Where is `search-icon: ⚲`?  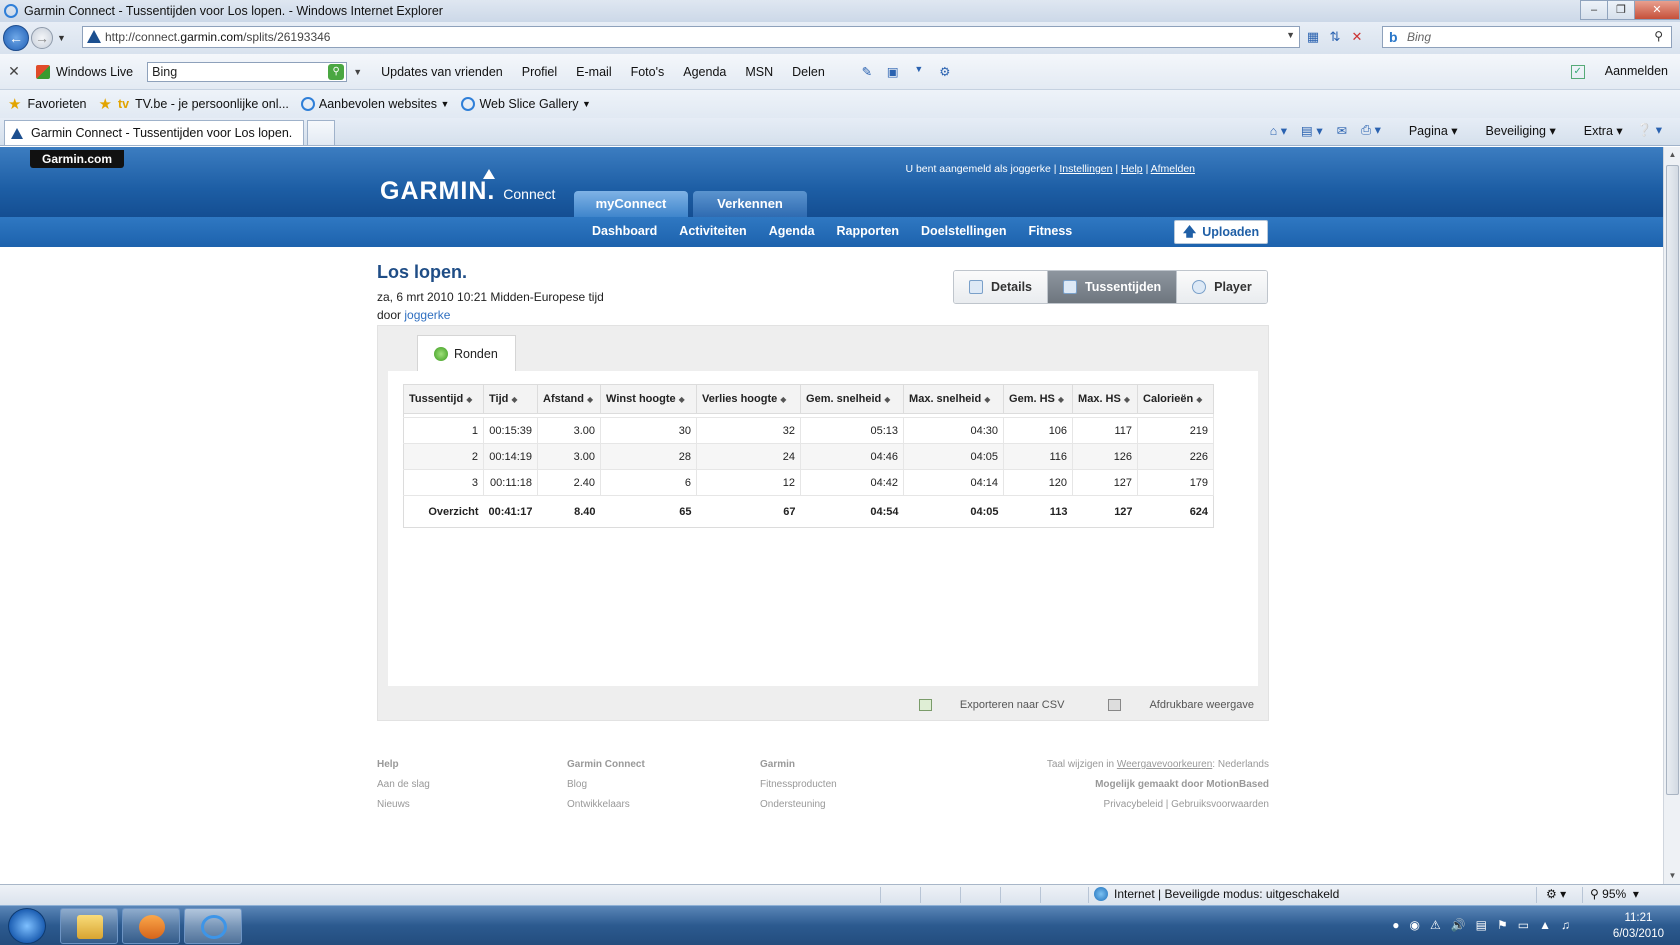
search-icon: ⚲ is located at coordinates (1658, 36).